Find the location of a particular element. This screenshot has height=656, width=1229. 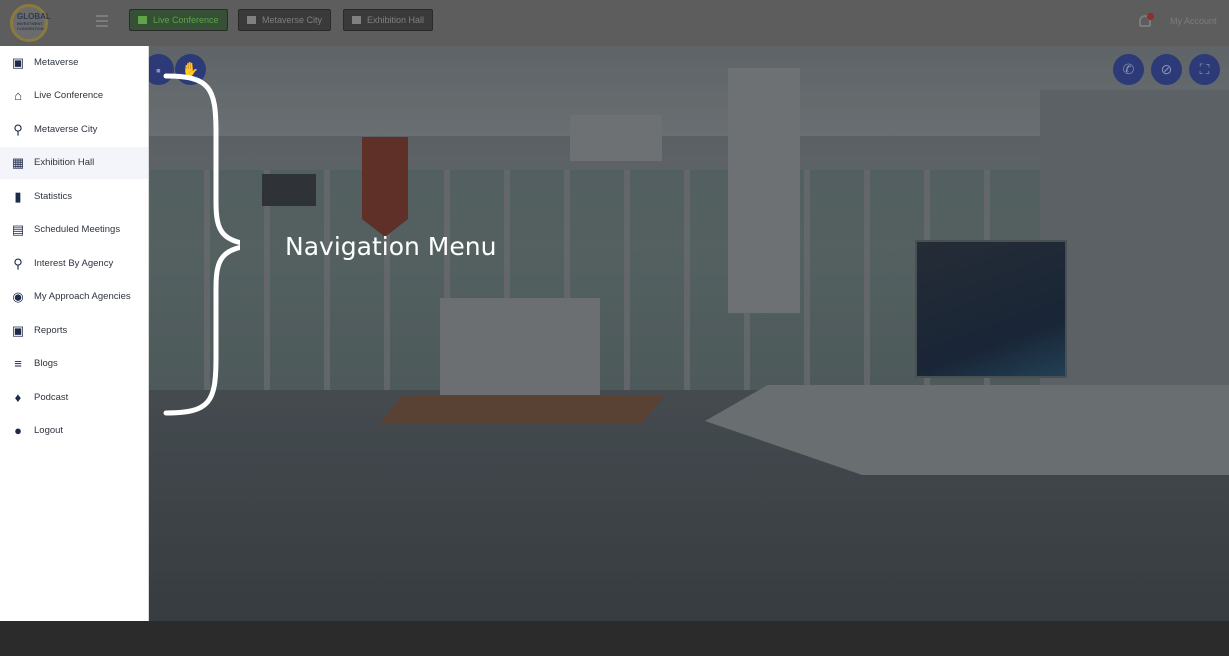

notification-badge is located at coordinates (1150, 16).